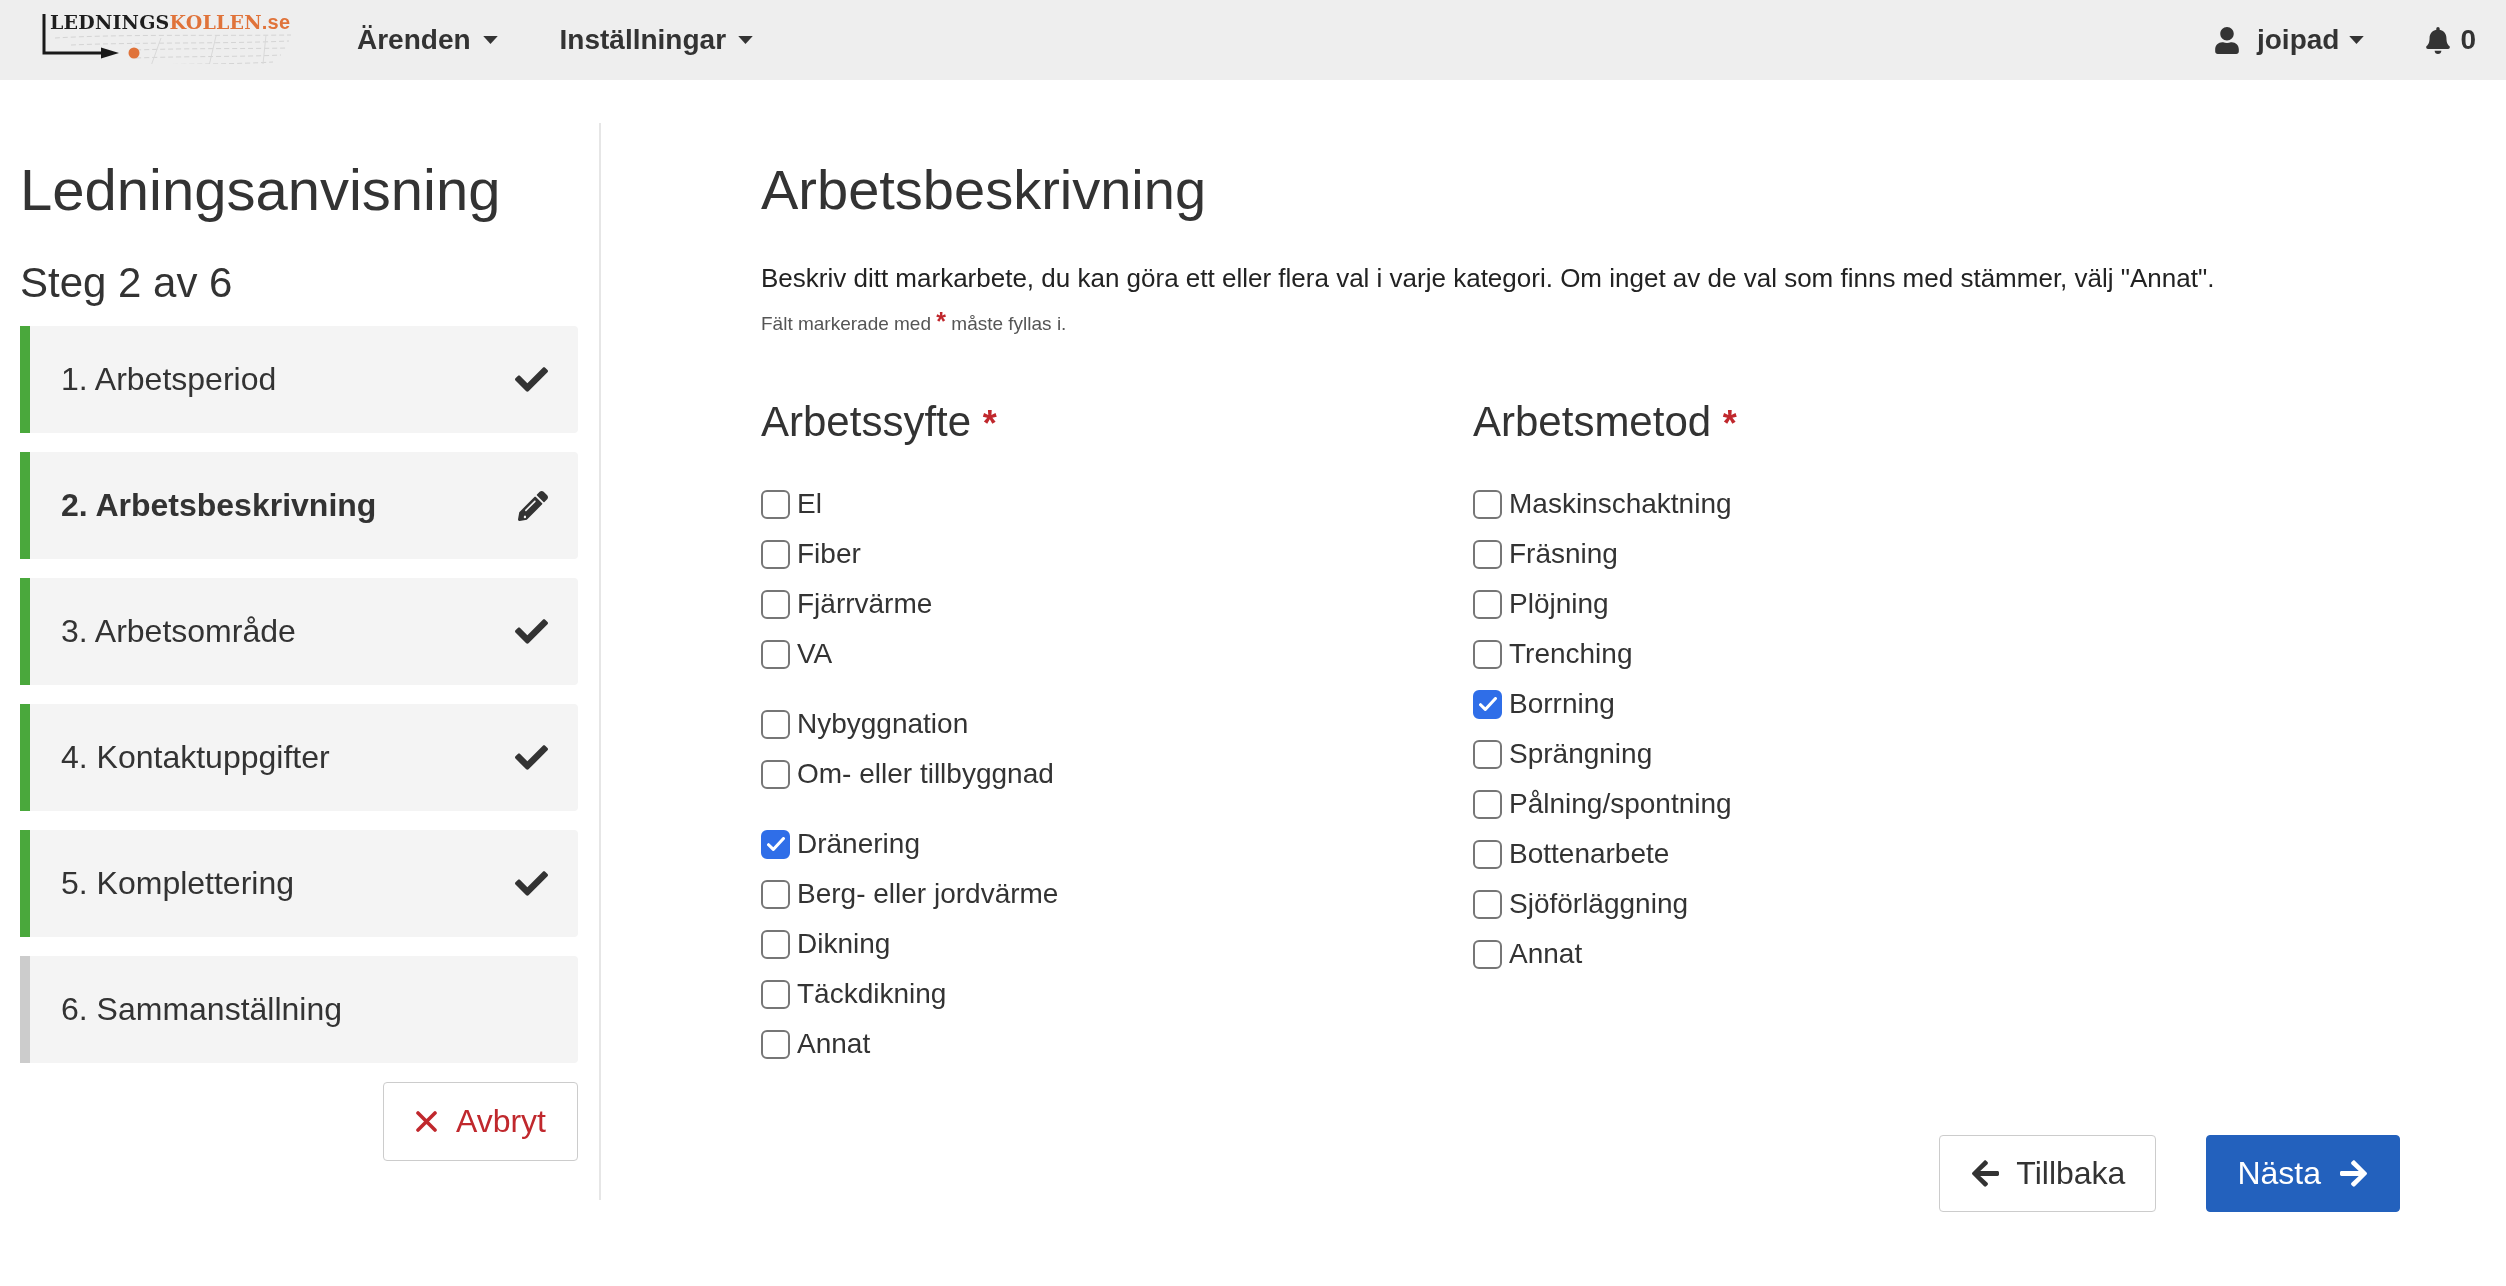  What do you see at coordinates (299, 631) in the screenshot?
I see `step-item: 3. Arbetsområde` at bounding box center [299, 631].